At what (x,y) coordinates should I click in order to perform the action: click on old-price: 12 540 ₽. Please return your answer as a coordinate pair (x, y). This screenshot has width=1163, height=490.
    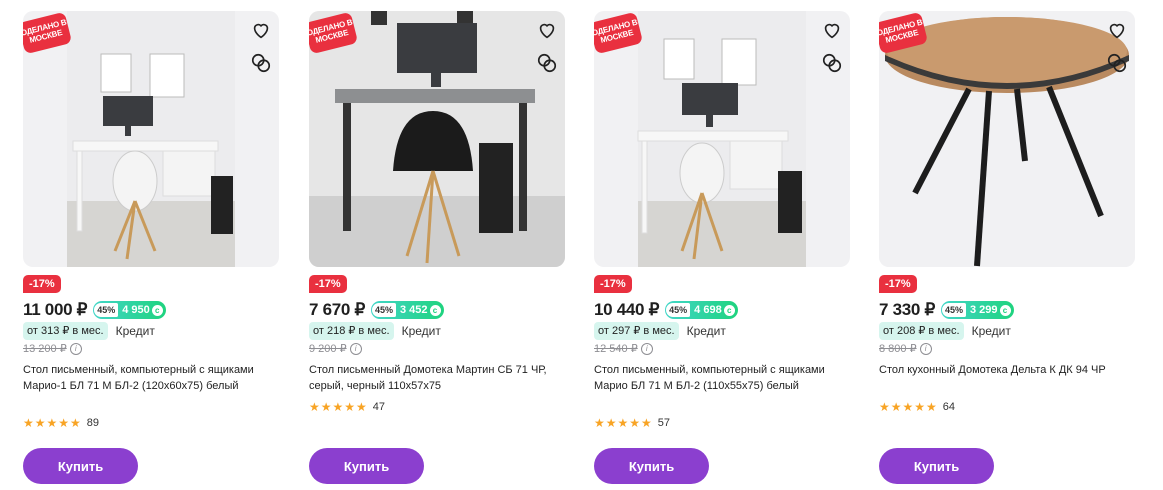
    Looking at the image, I should click on (616, 349).